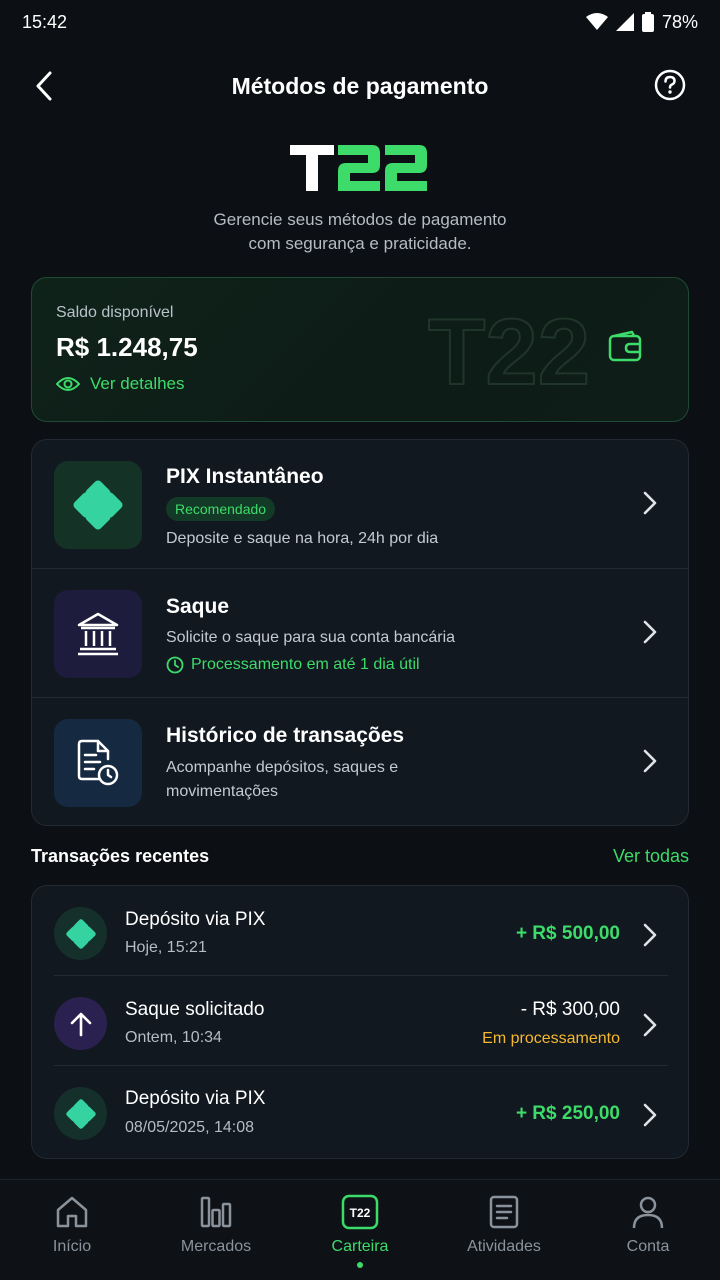 The height and width of the screenshot is (1280, 720). I want to click on recommended-badge: Recomendado, so click(221, 509).